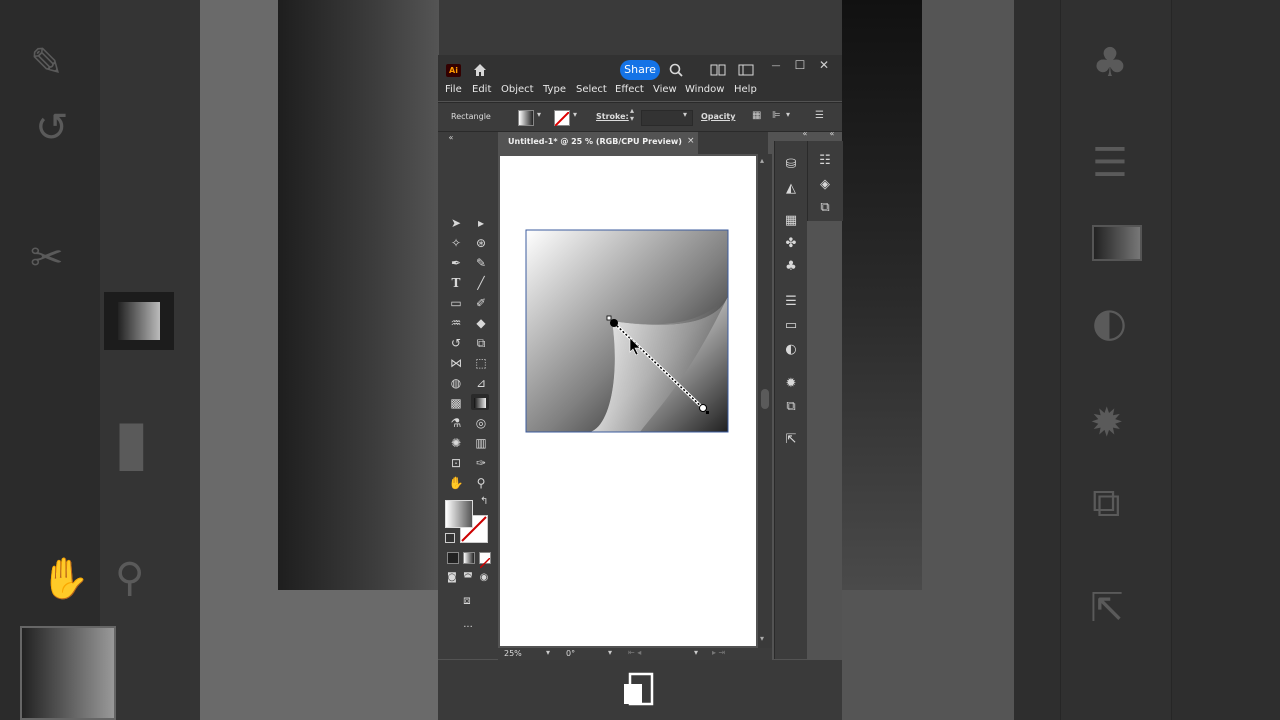  Describe the element at coordinates (819, 115) in the screenshot. I see `menu-icon: ☰` at that location.